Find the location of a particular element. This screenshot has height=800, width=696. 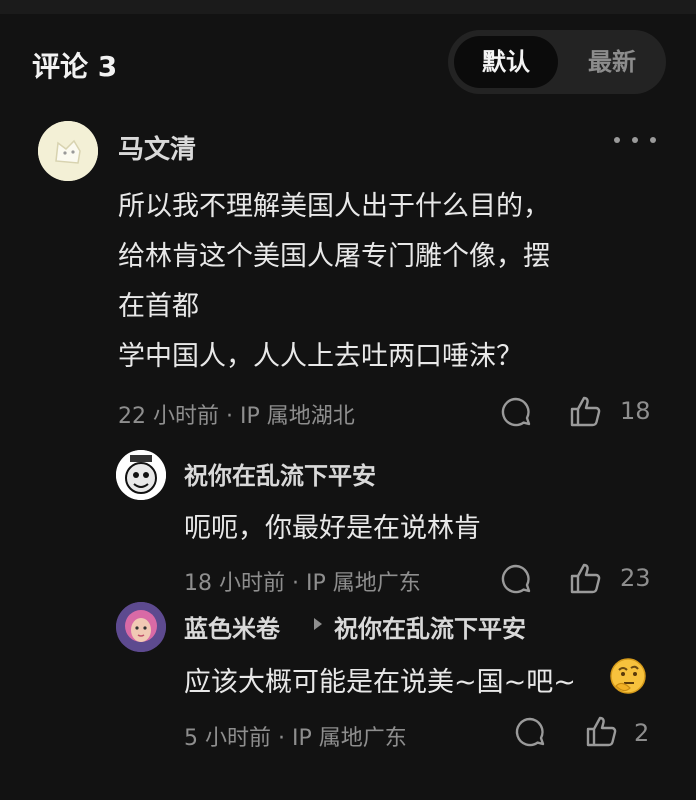

reply-text: 呃呃，你最好是在说林肯 is located at coordinates (332, 528).